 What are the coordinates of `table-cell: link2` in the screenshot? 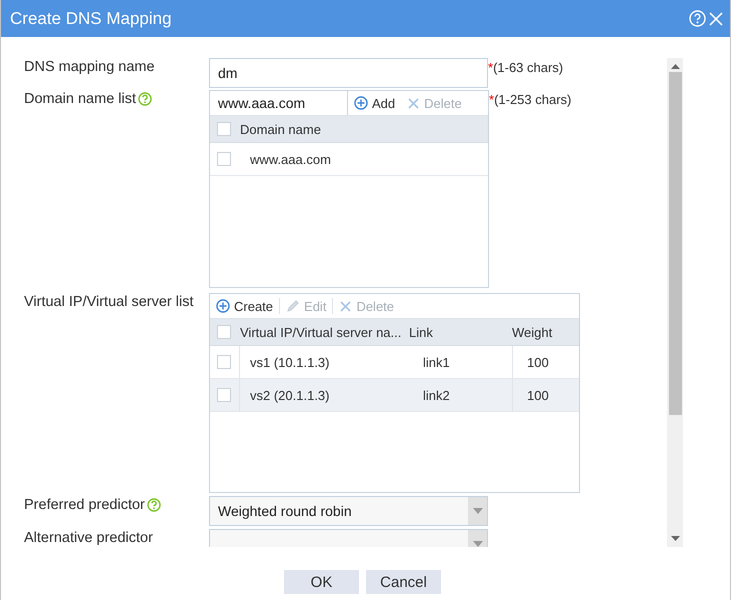 It's located at (436, 395).